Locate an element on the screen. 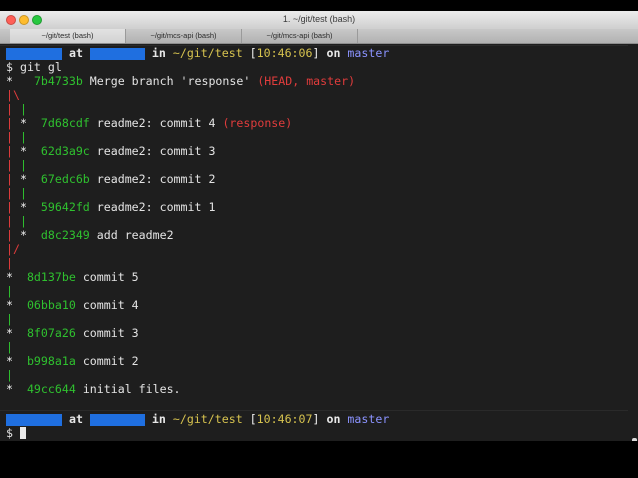 Image resolution: width=638 pixels, height=478 pixels. log-line: | * 7d68cdf readme2: commit 4 (response) is located at coordinates (149, 123).